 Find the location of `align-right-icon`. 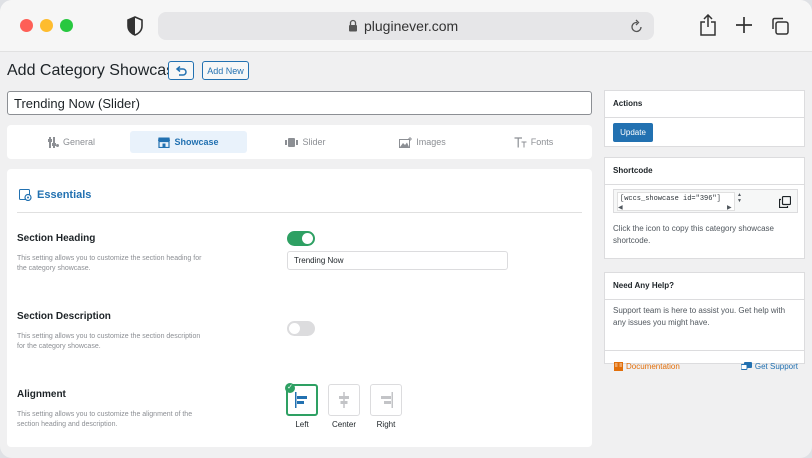

align-right-icon is located at coordinates (387, 400).